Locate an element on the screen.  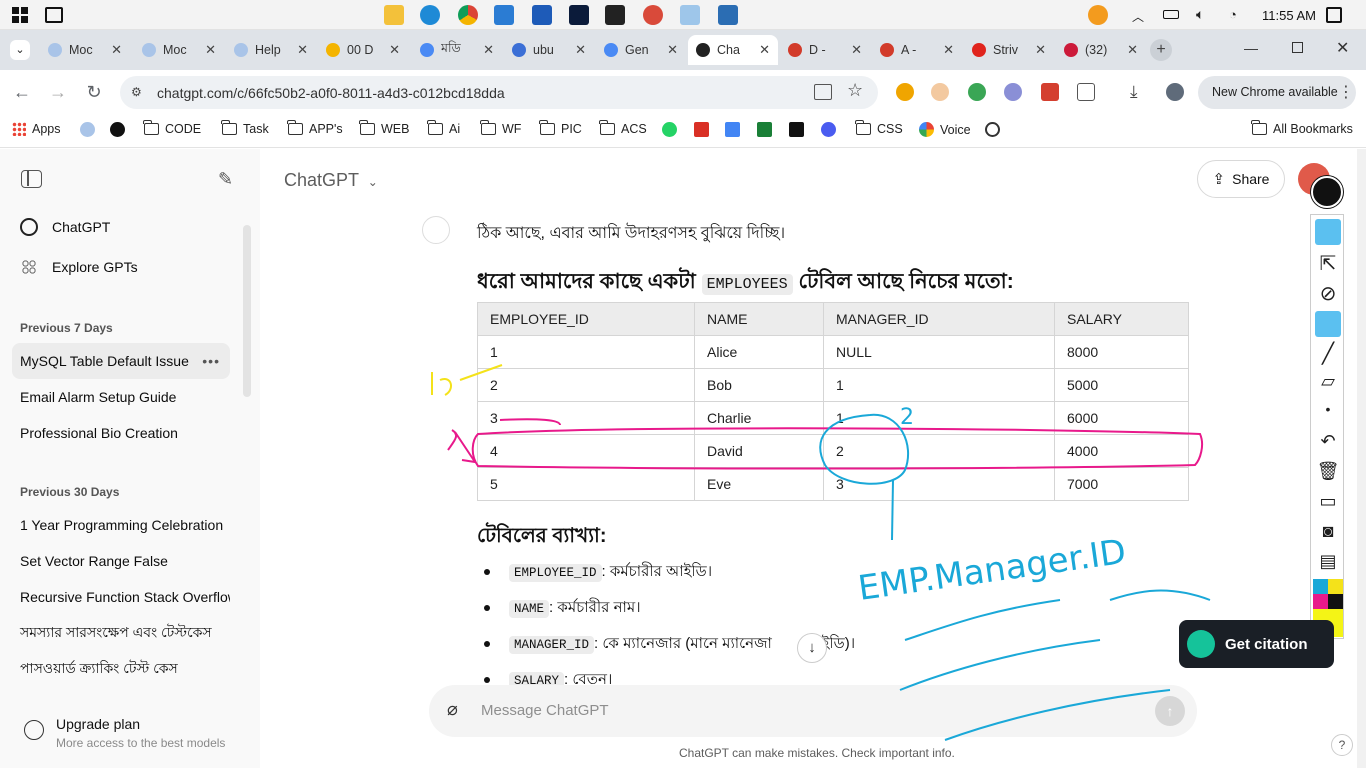
bookmark-folder-css: CSS is located at coordinates (879, 128).